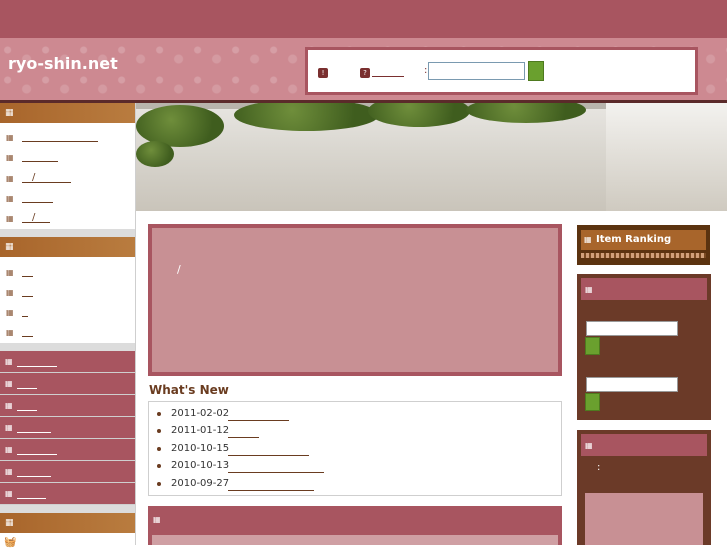 The height and width of the screenshot is (548, 727). I want to click on item-ranking-box: ▦ Item Ranking, so click(643, 245).